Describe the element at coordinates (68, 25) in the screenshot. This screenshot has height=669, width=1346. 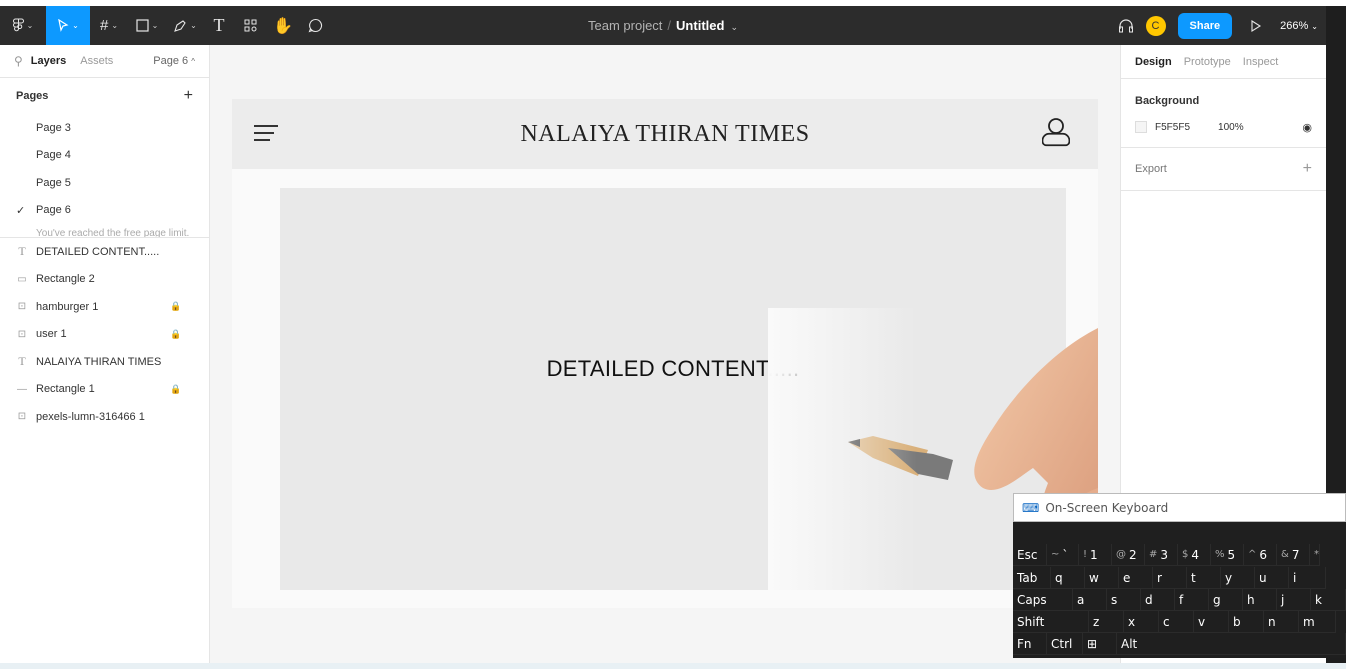
I see `move-tool-button: ⌄` at that location.